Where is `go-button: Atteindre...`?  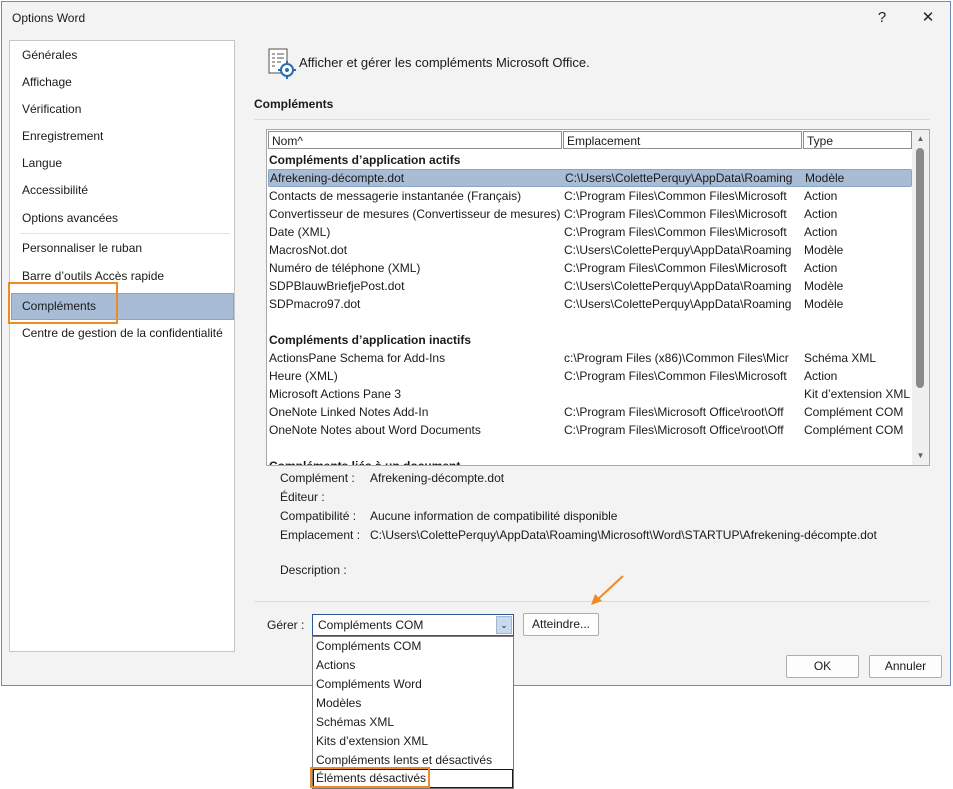
go-button: Atteindre... is located at coordinates (561, 624).